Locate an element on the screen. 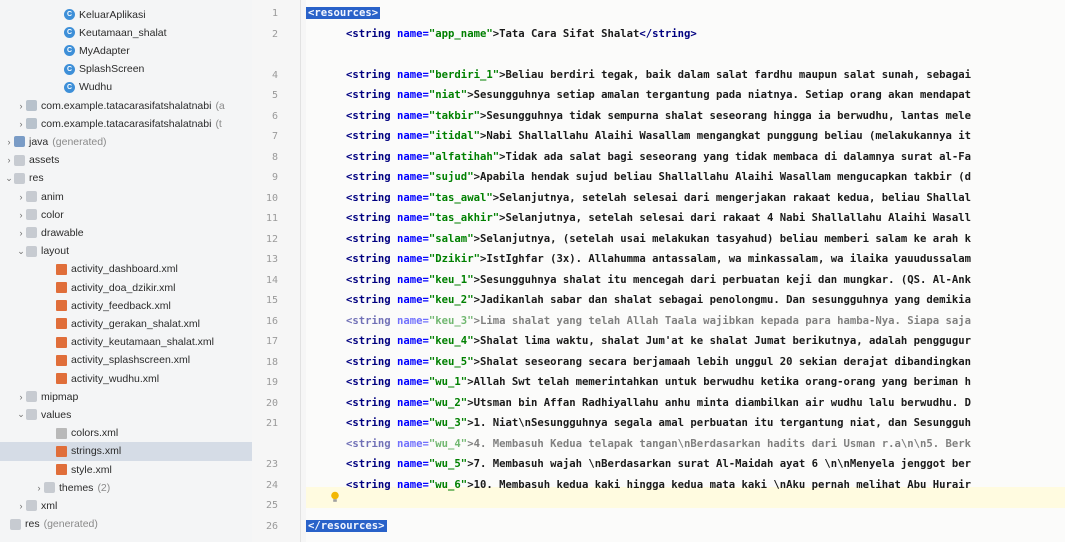 This screenshot has width=1065, height=542. line-number-gutter: 1 2 4 5 6 7 8 9 10 11 12 13 14 15 16 17 18 19 20 21 23 24 25 26 is located at coordinates (279, 271).